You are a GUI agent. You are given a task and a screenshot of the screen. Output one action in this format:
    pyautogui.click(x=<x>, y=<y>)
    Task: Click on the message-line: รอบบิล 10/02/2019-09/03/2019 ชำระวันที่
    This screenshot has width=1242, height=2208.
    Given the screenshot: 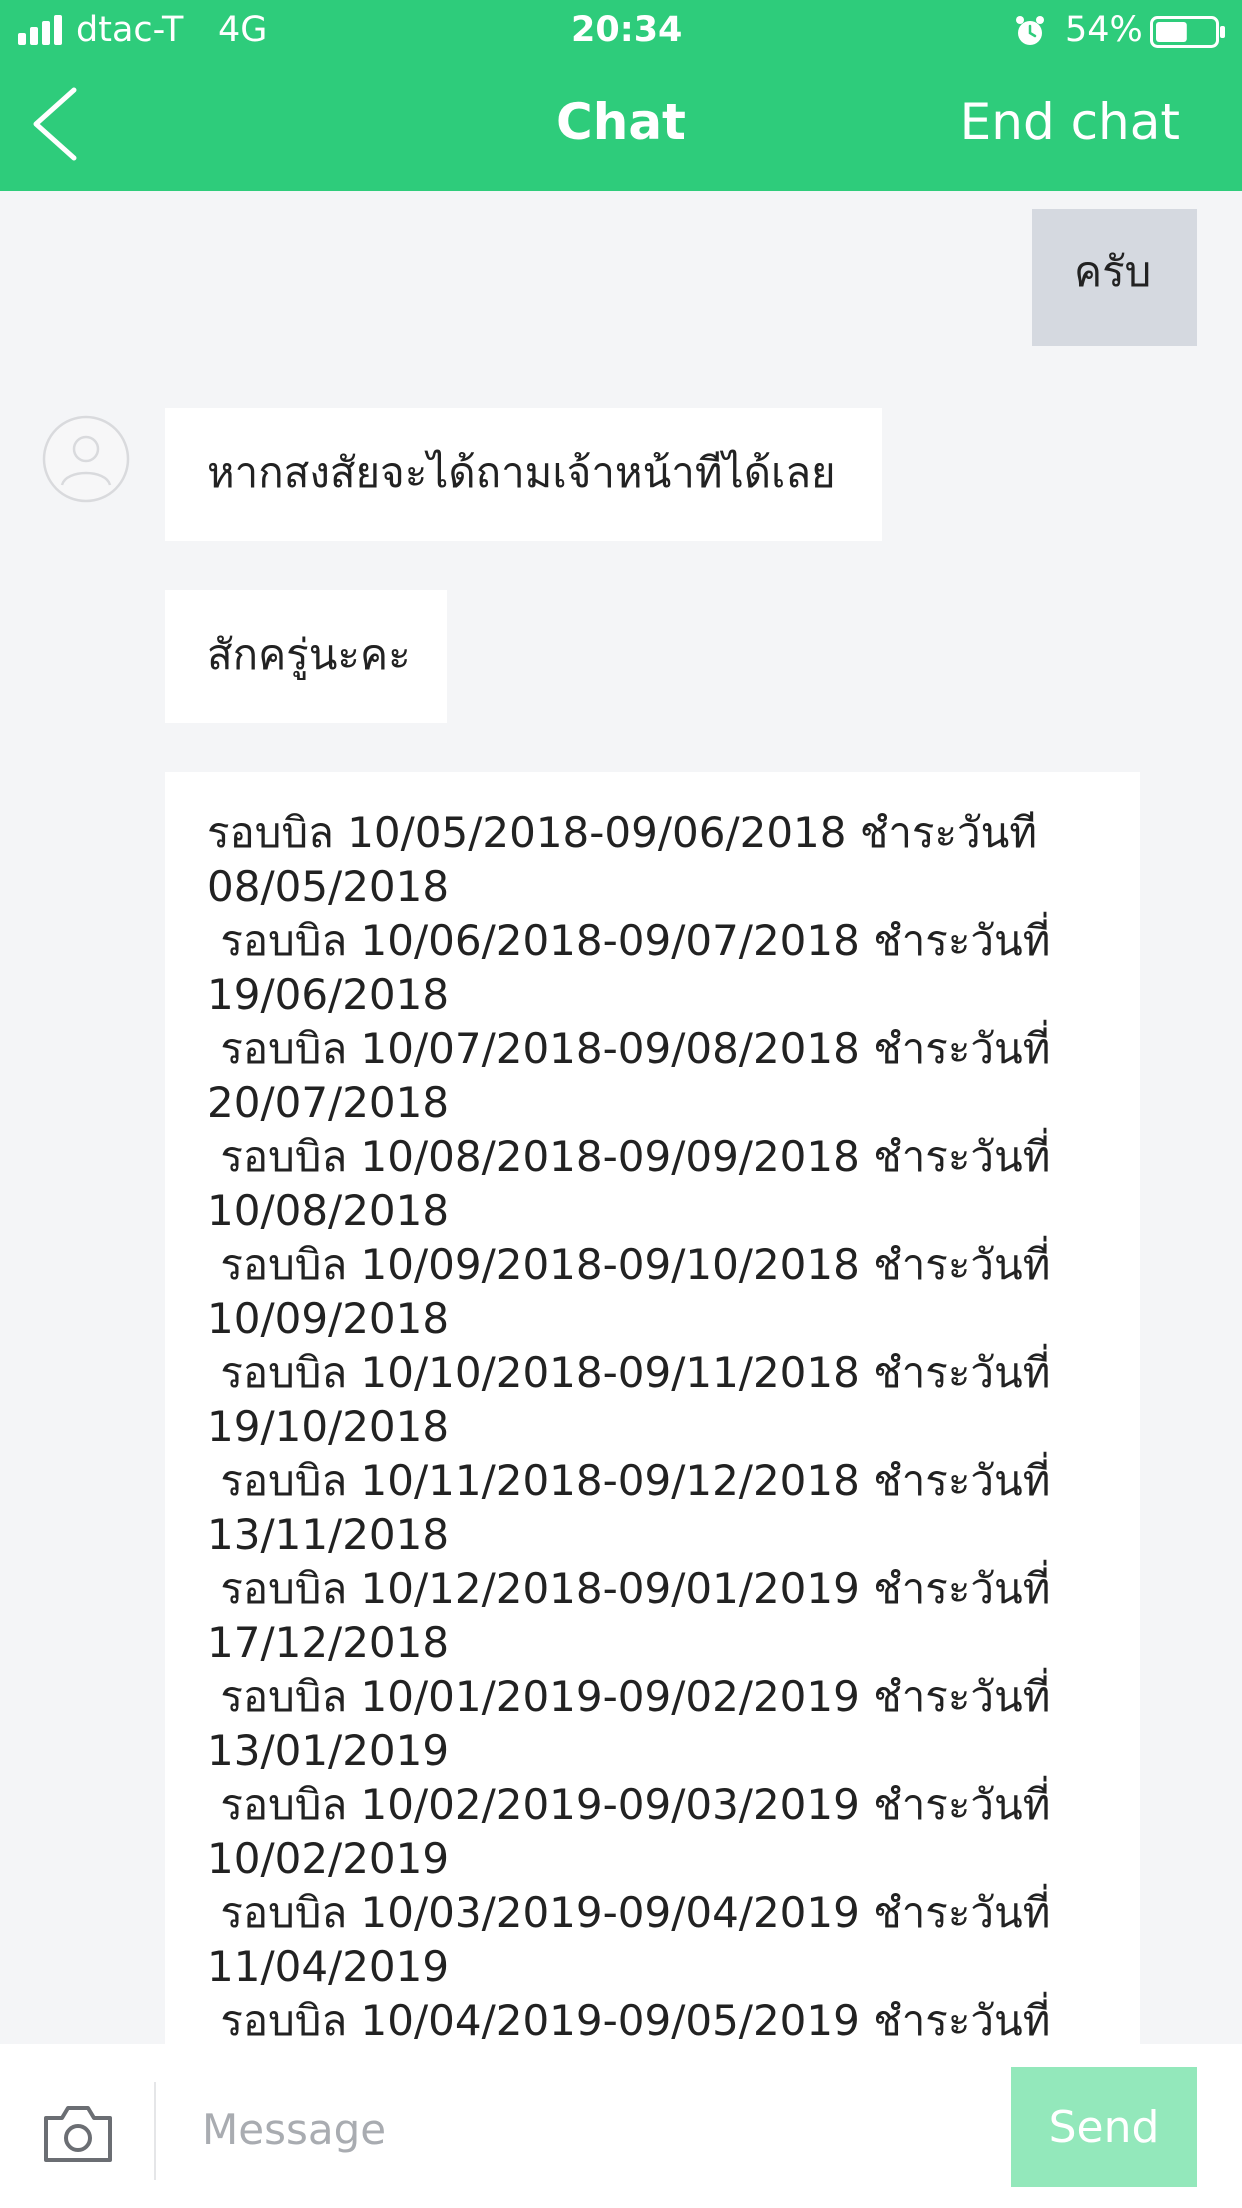 What is the action you would take?
    pyautogui.click(x=629, y=1804)
    